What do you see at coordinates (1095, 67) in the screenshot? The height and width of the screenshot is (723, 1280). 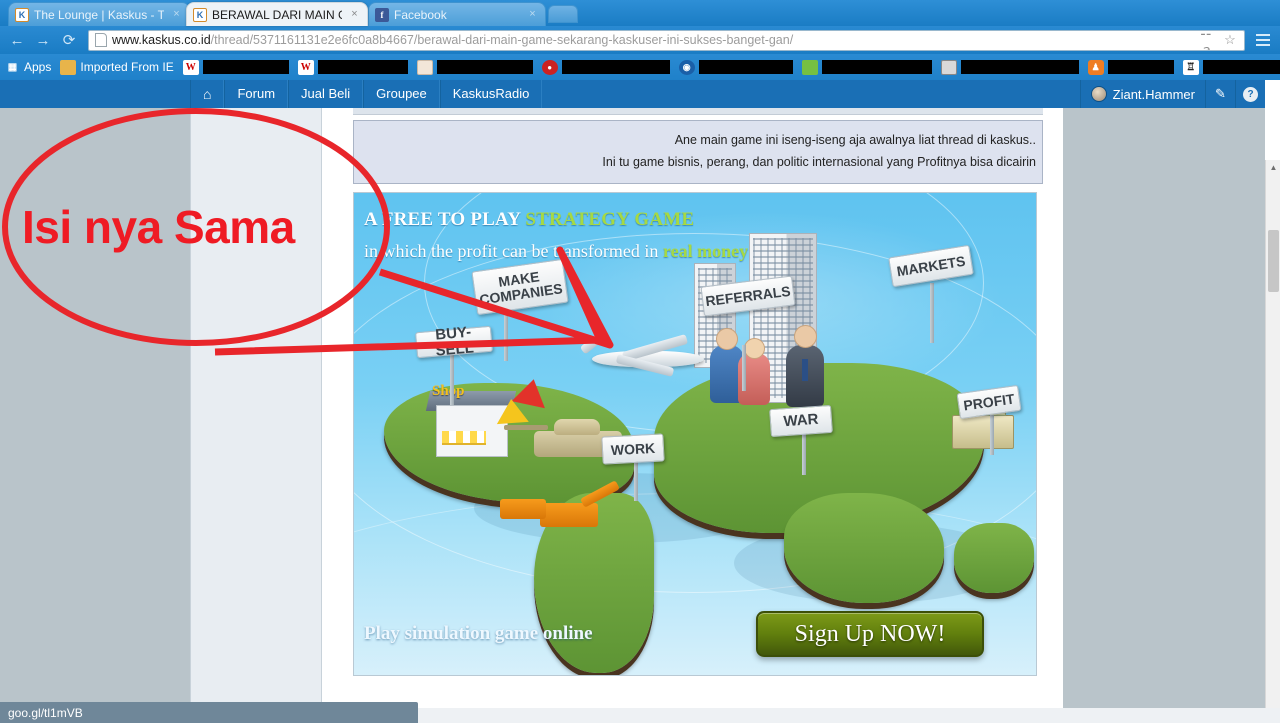 I see `orange-lock-icon: ♟` at bounding box center [1095, 67].